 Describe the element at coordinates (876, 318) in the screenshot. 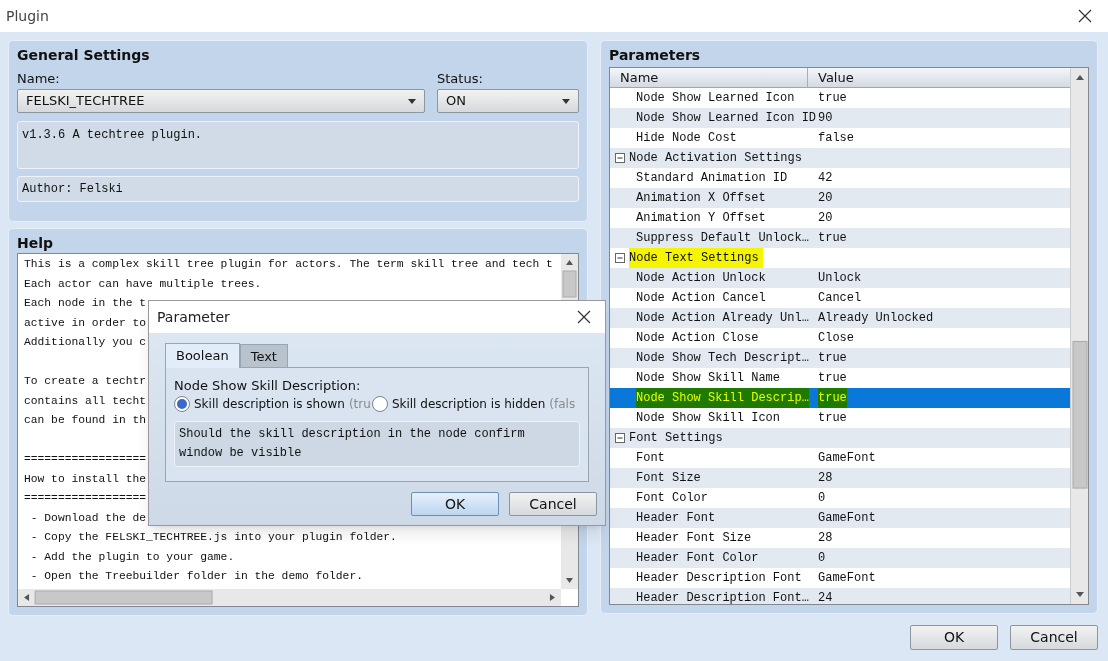

I see `parameter-value: Already Unlocked` at that location.